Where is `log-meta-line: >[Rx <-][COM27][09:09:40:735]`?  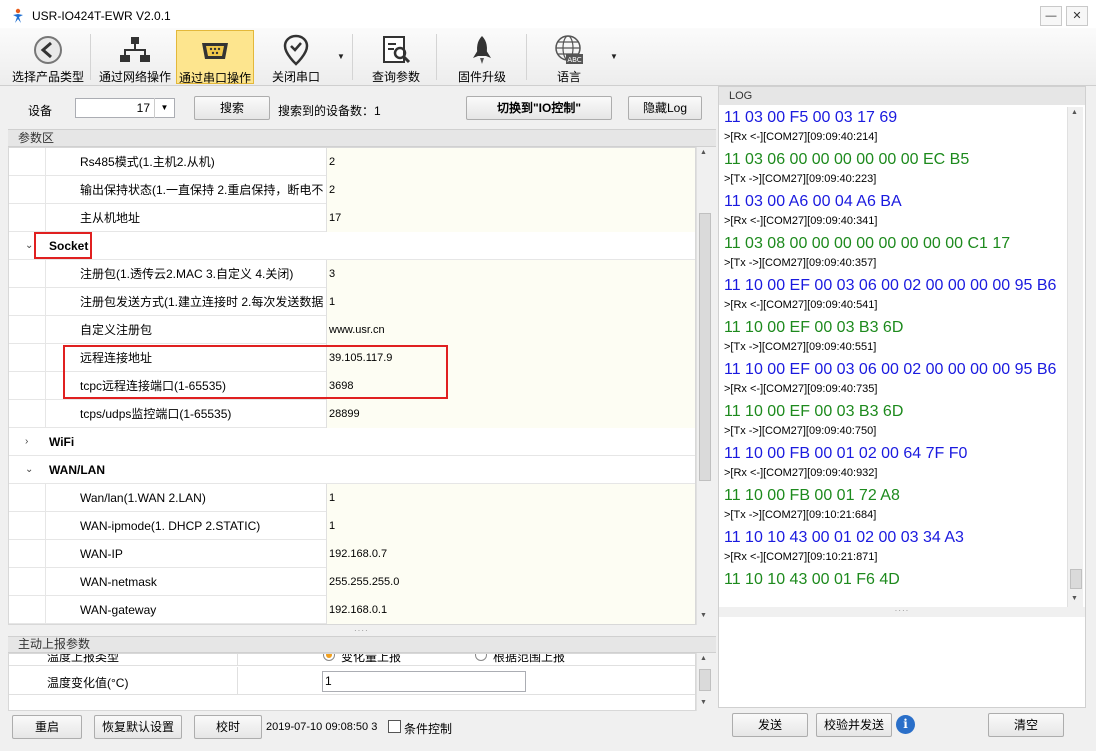 log-meta-line: >[Rx <-][COM27][09:09:40:735] is located at coordinates (801, 389).